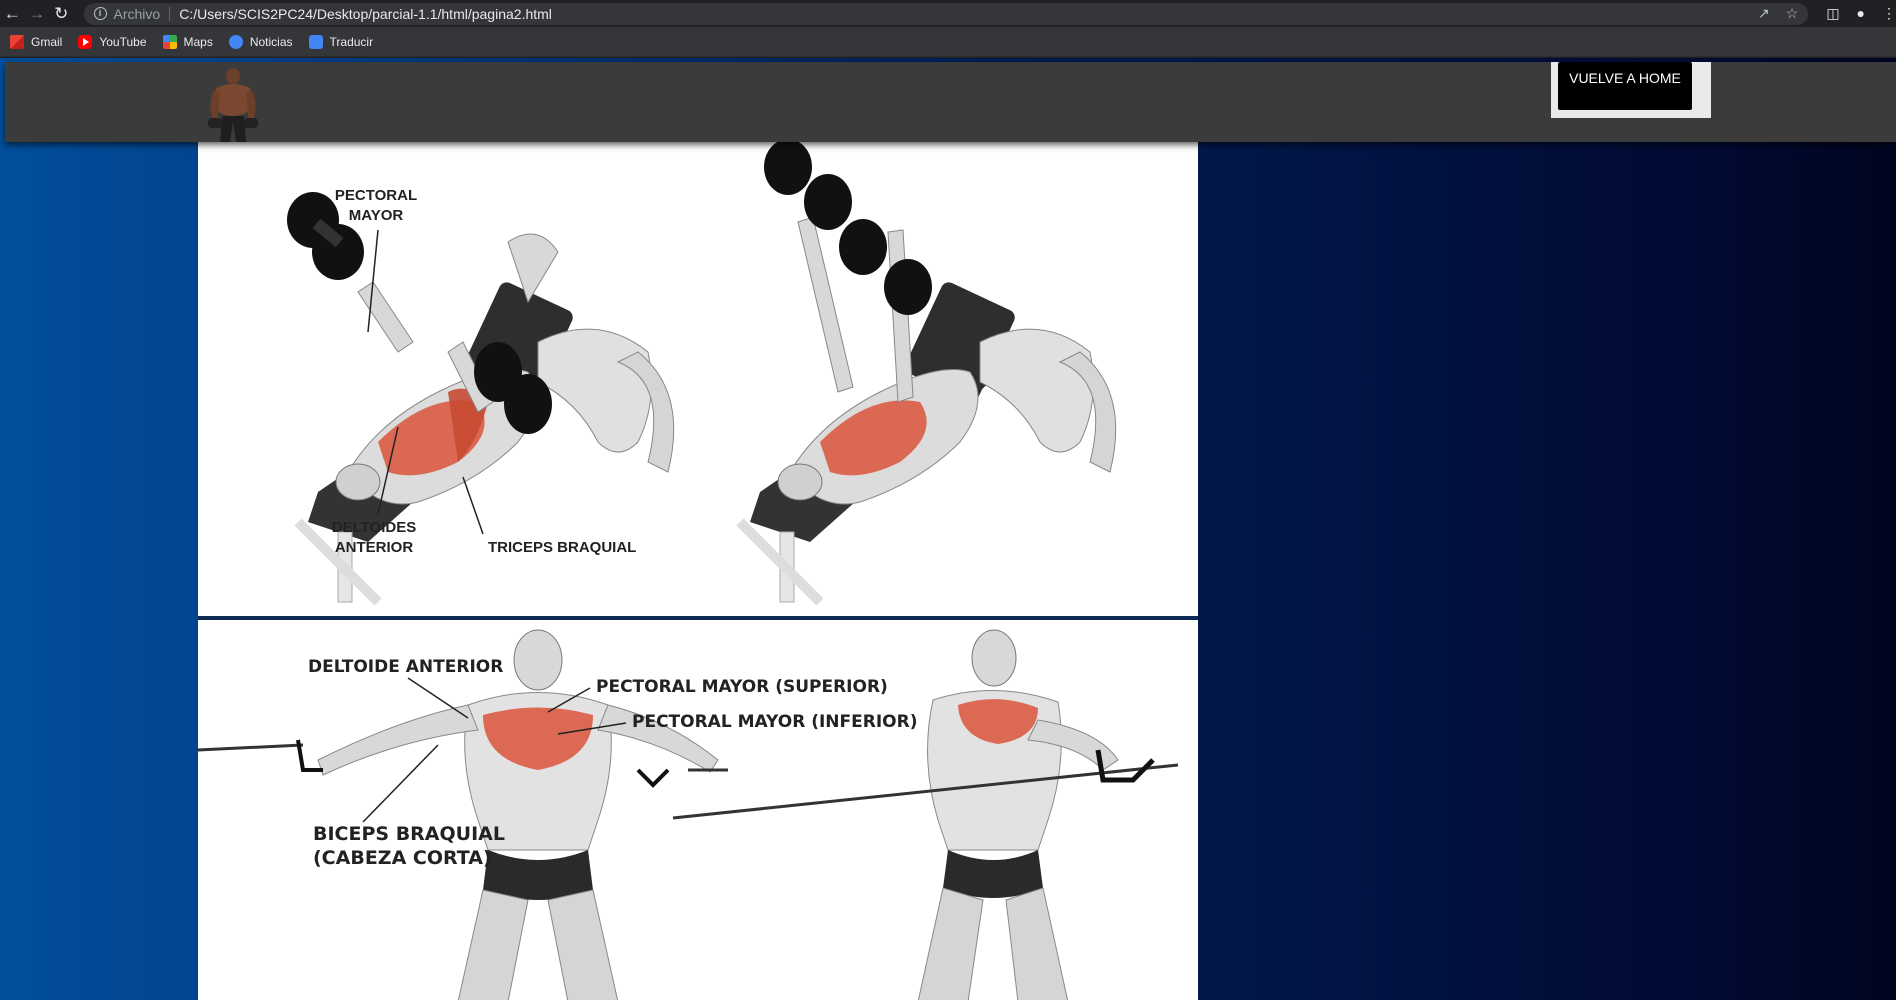 The height and width of the screenshot is (1000, 1896). Describe the element at coordinates (950, 102) in the screenshot. I see `site-header: VUELVE A HOME` at that location.